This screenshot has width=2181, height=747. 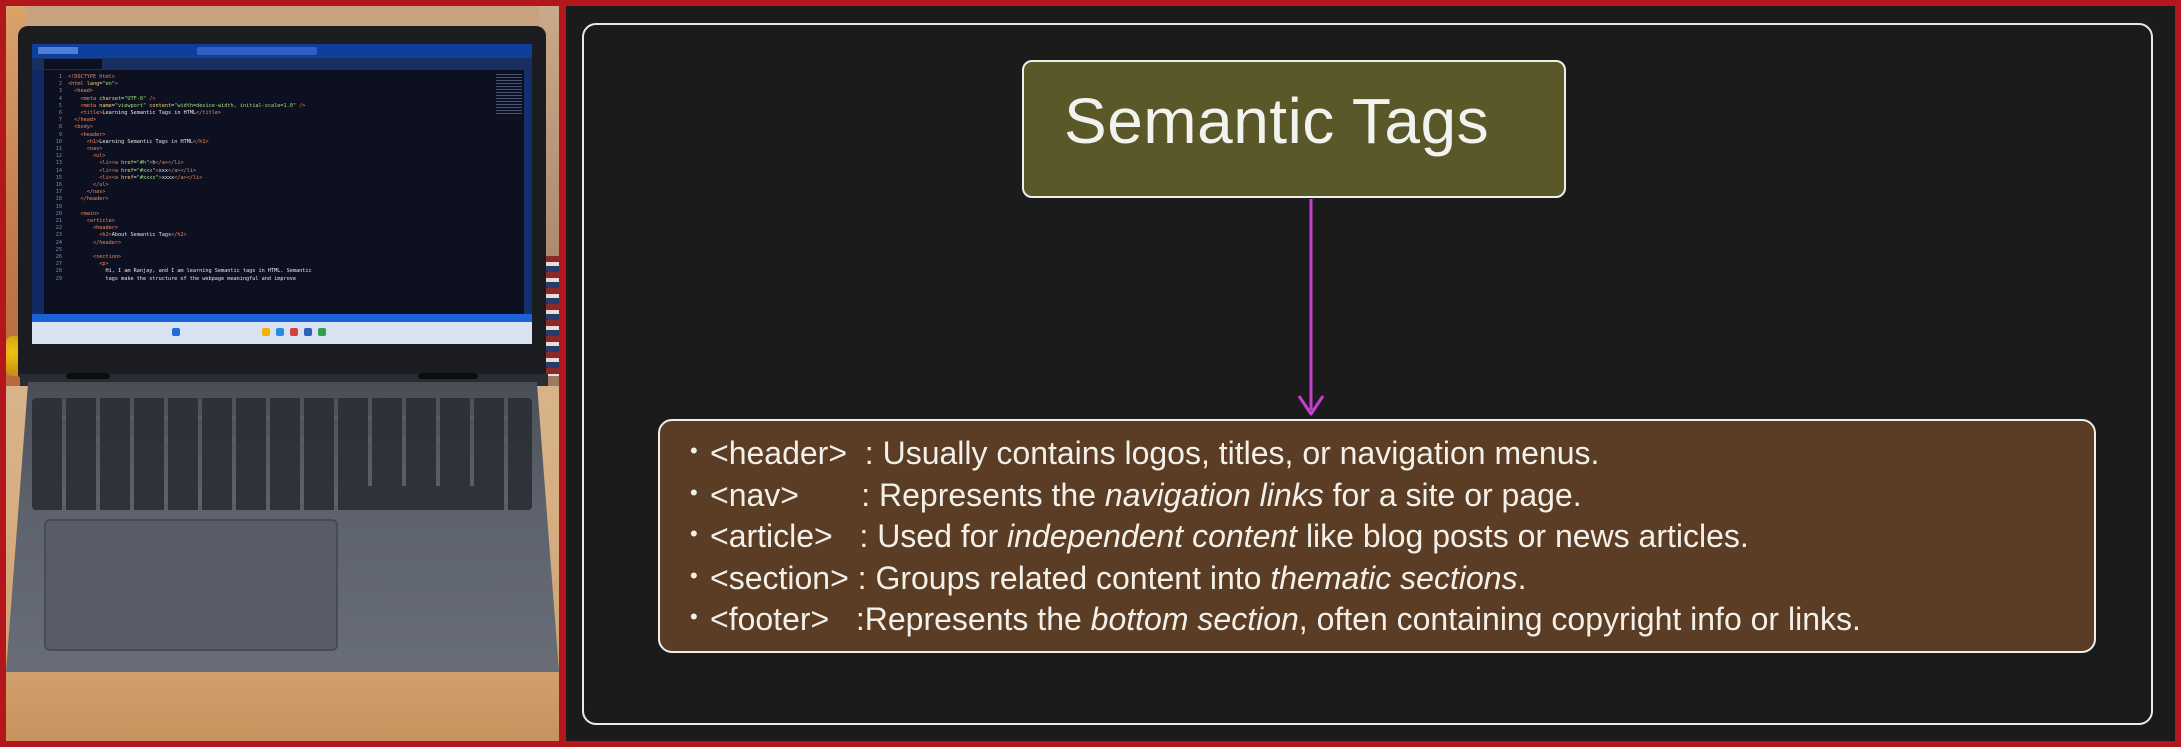 I want to click on code-line: 23 <h2>About Semantic Tags</h2>, so click(x=266, y=235).